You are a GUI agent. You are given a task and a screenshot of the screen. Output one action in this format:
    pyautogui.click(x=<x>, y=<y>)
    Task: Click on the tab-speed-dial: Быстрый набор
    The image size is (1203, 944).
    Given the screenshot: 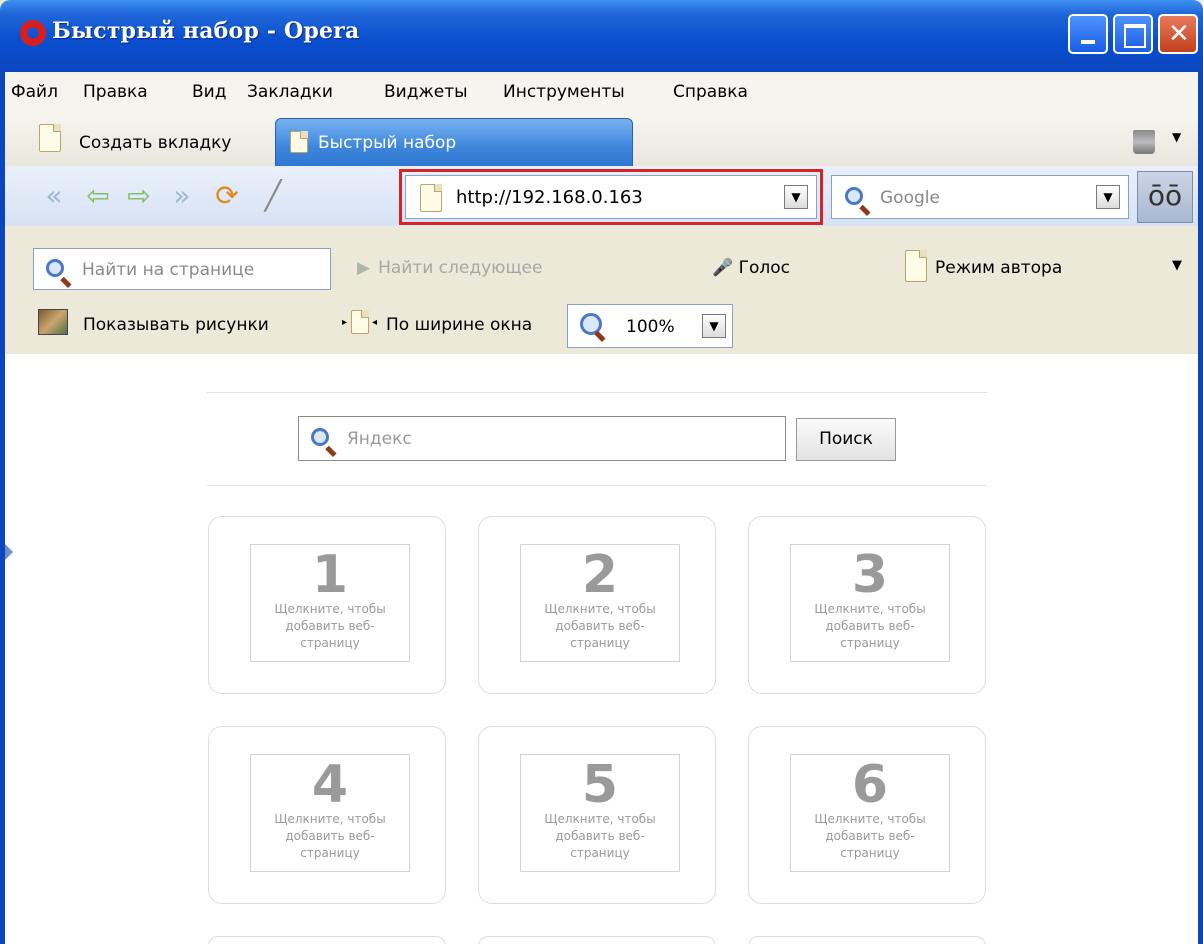 What is the action you would take?
    pyautogui.click(x=454, y=142)
    